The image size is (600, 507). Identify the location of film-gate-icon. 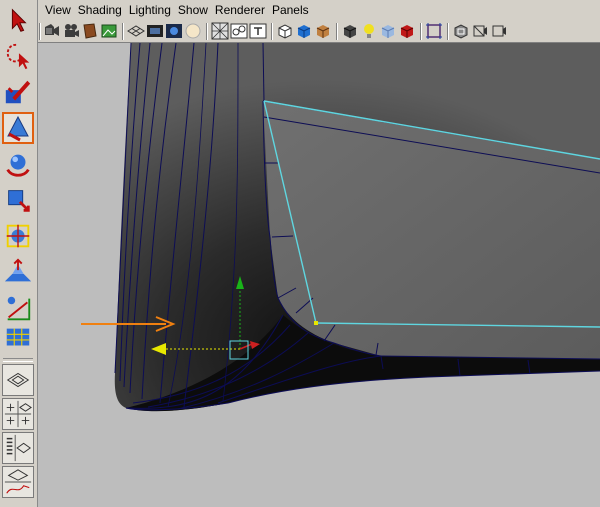
(155, 31).